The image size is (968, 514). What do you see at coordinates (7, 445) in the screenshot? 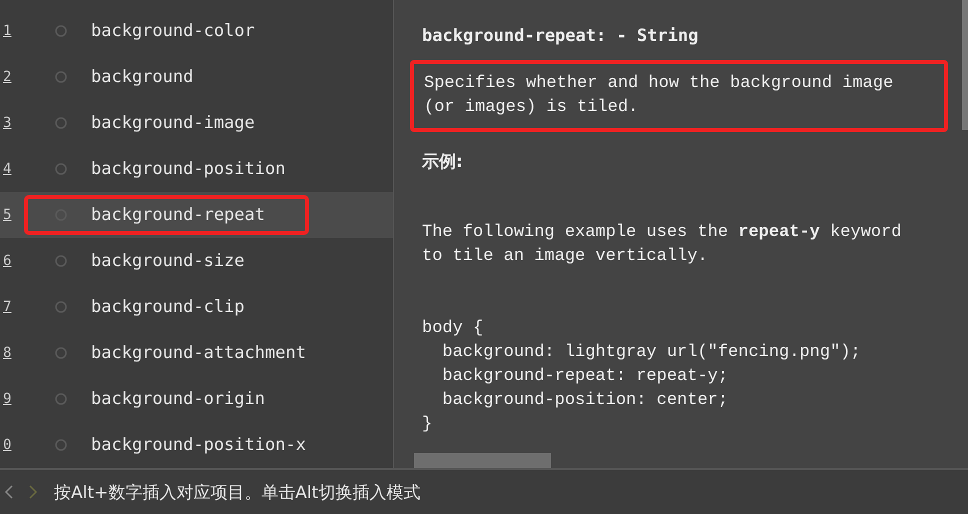
I see `item-number: 0` at bounding box center [7, 445].